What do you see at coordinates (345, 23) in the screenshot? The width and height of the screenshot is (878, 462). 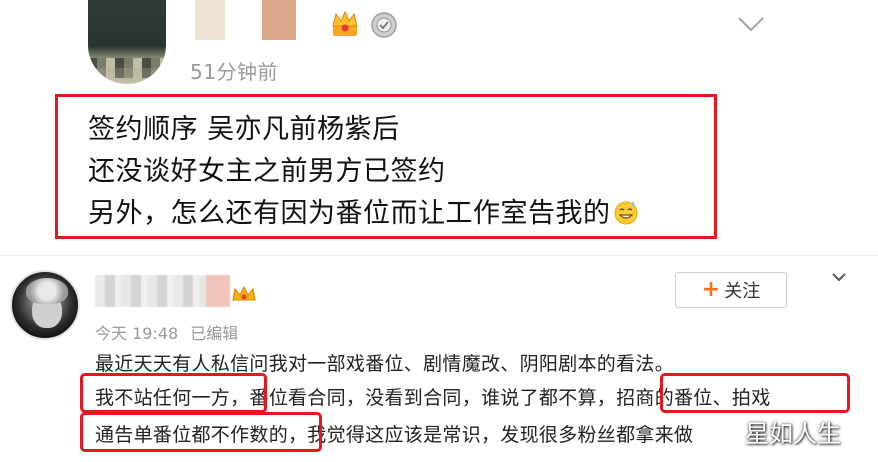 I see `crown-icon` at bounding box center [345, 23].